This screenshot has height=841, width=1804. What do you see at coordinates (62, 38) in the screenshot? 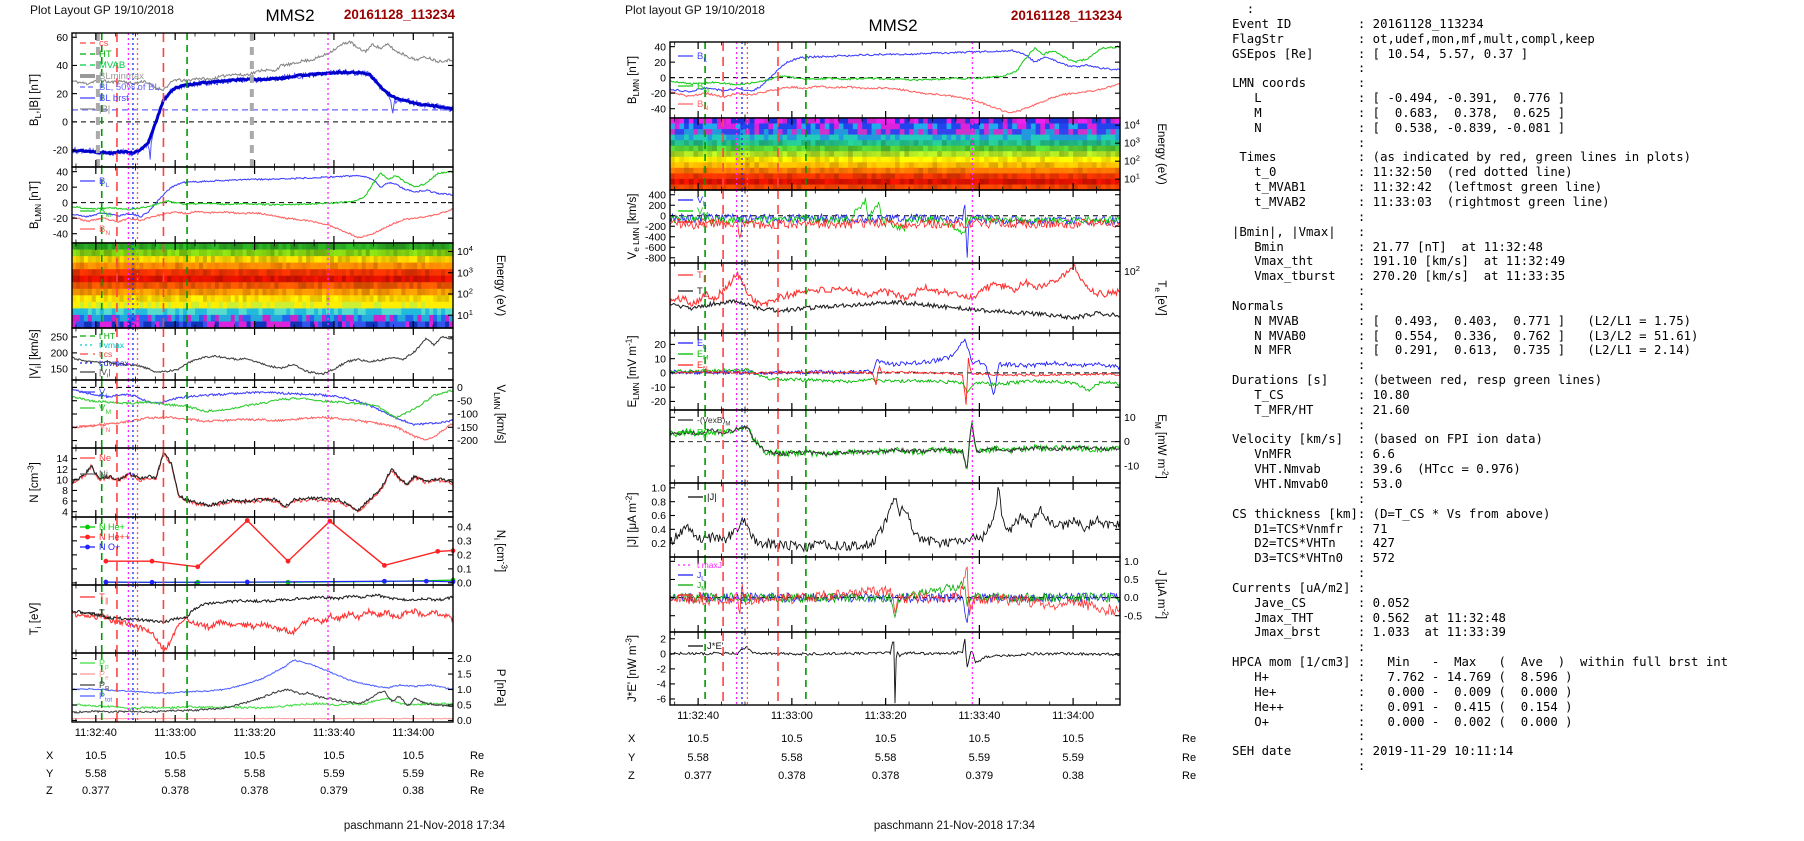
I see `y-tick-label: 60` at bounding box center [62, 38].